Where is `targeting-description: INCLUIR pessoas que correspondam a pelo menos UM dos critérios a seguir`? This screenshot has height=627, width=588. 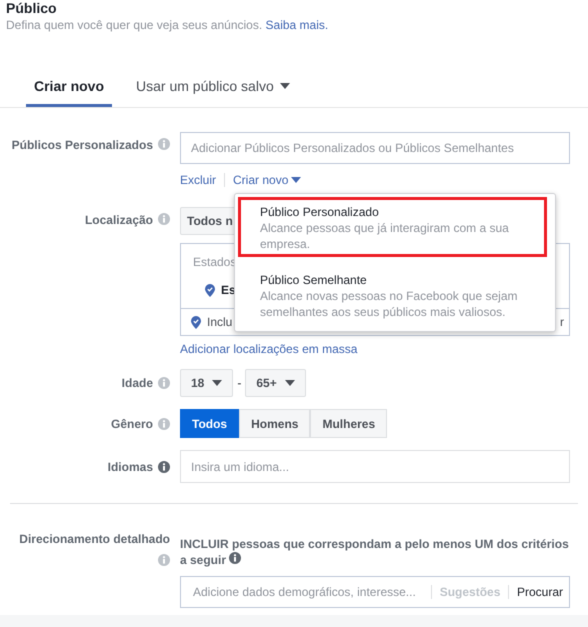
targeting-description: INCLUIR pessoas que correspondam a pelo menos UM dos critérios a seguir is located at coordinates (375, 552).